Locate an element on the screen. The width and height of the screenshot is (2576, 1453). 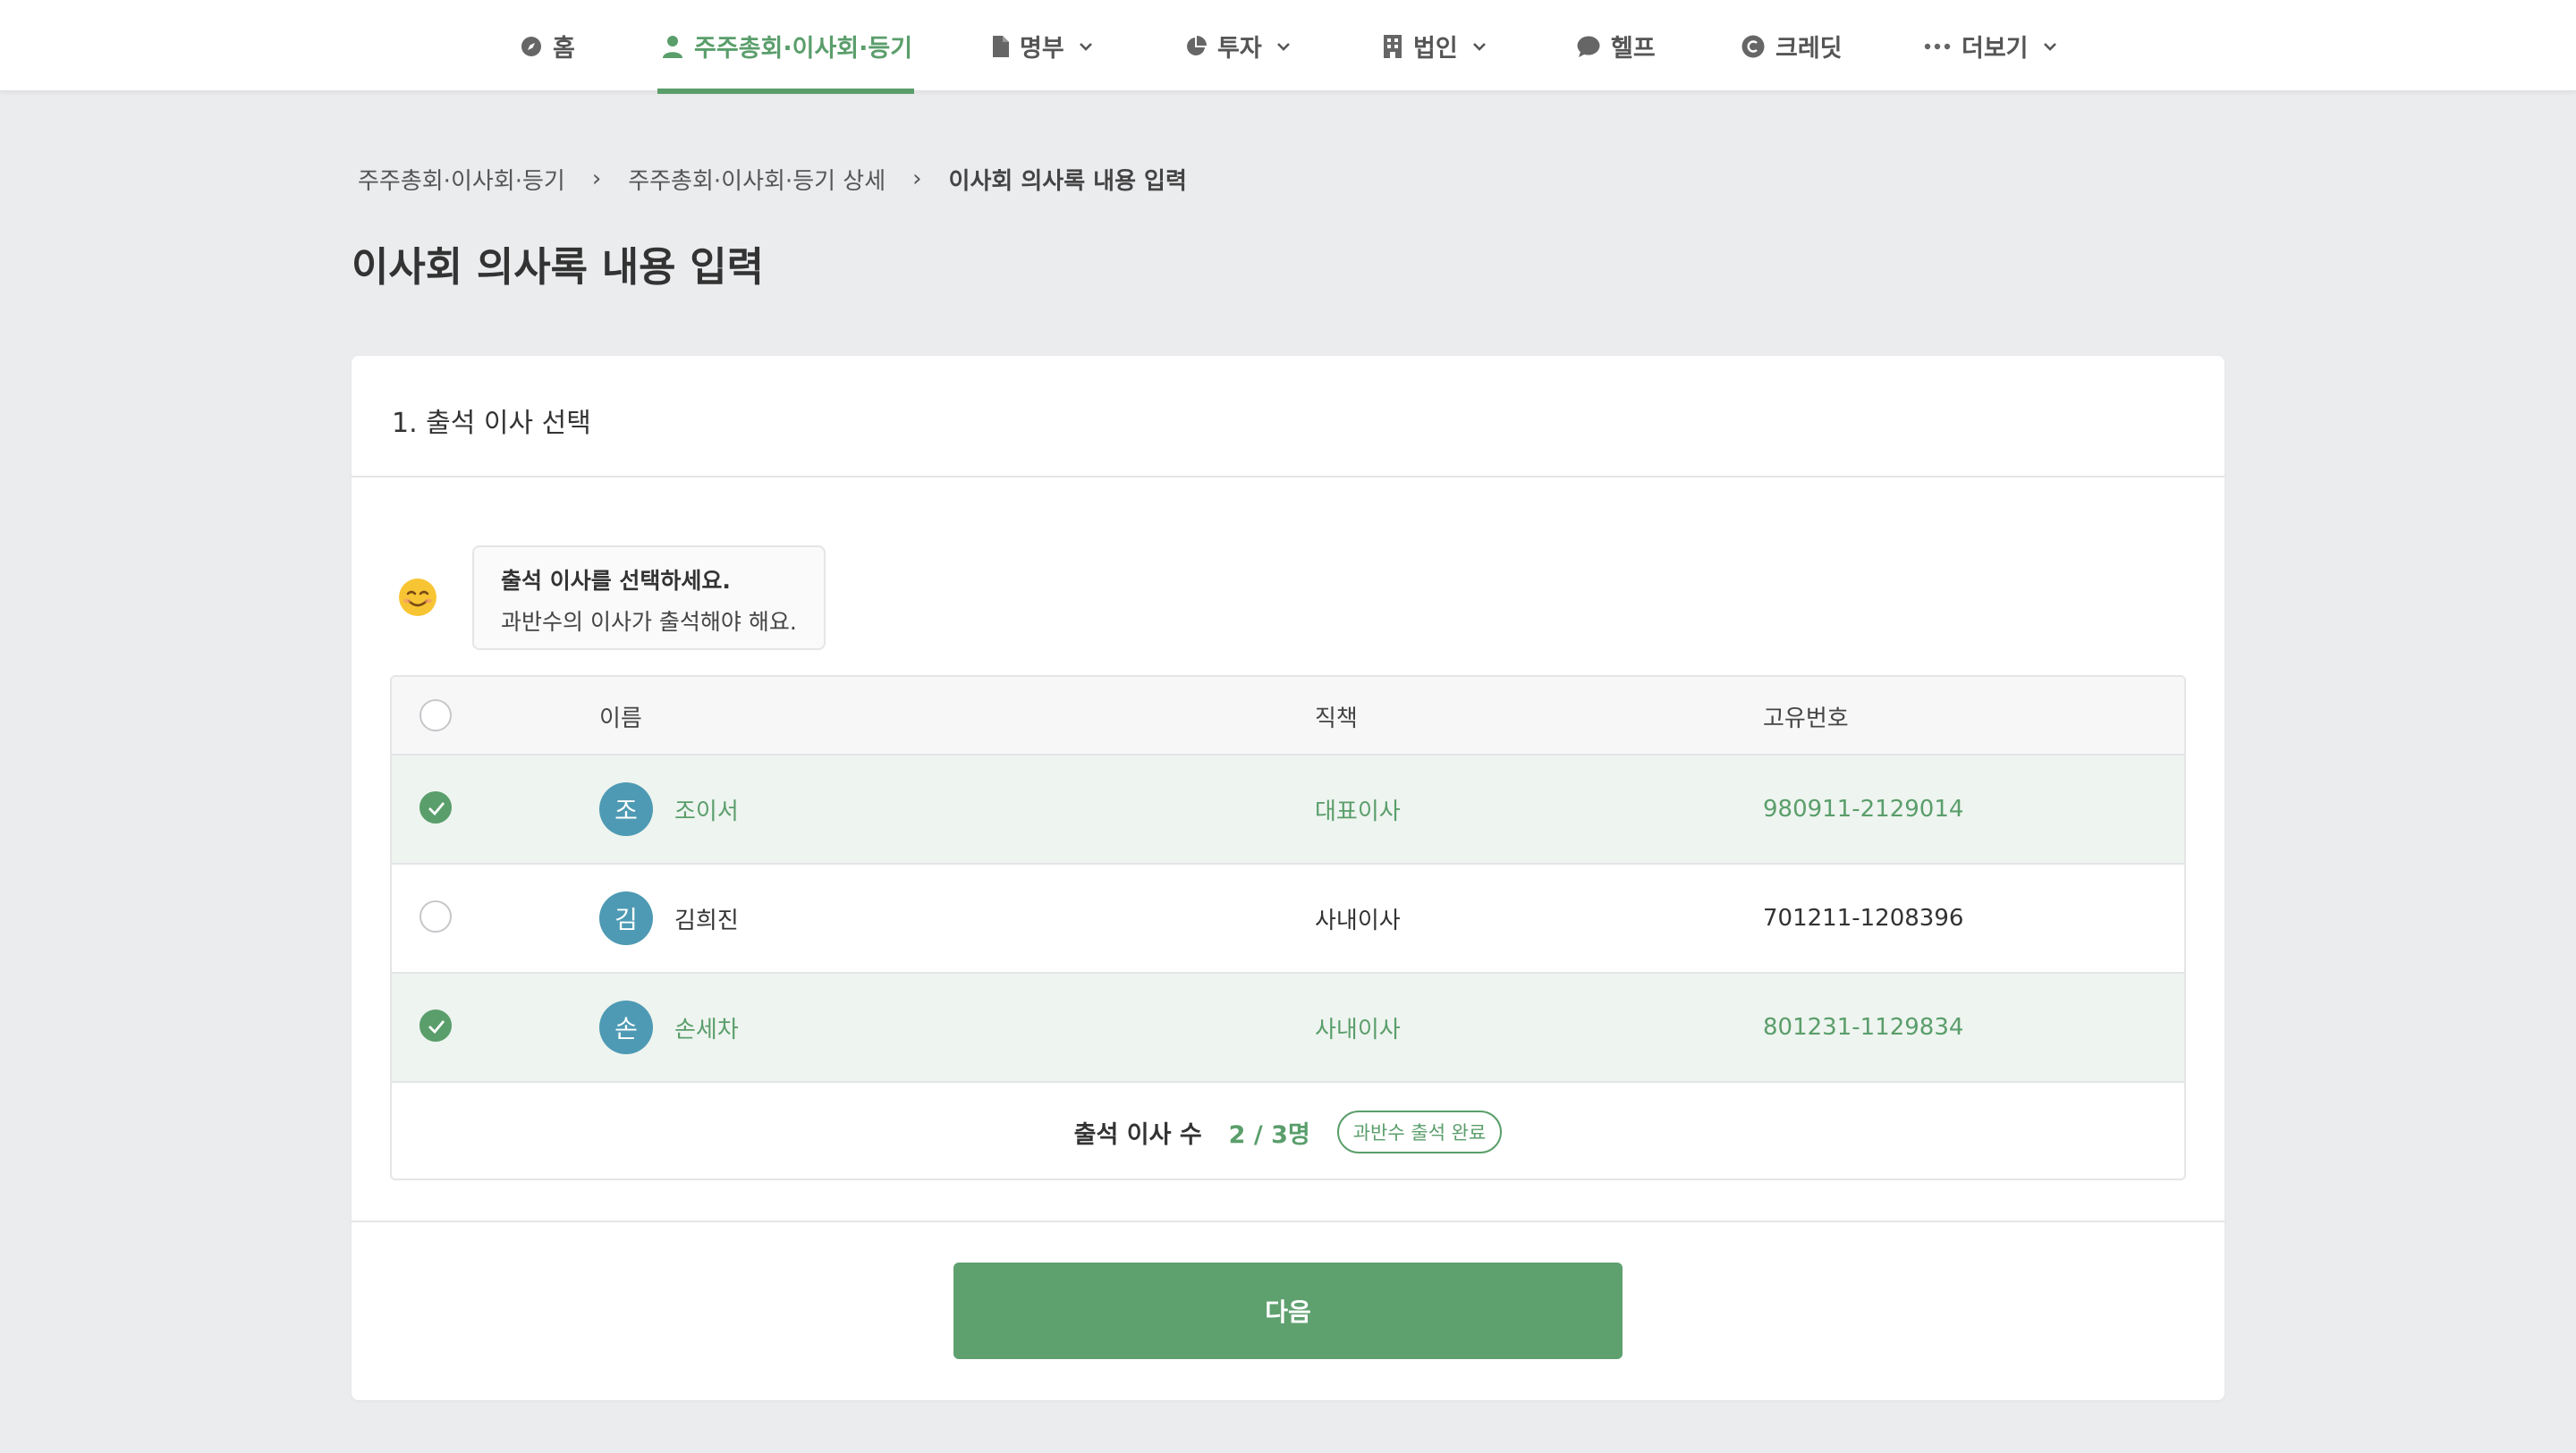
nav-more: 더보기 is located at coordinates (1990, 46).